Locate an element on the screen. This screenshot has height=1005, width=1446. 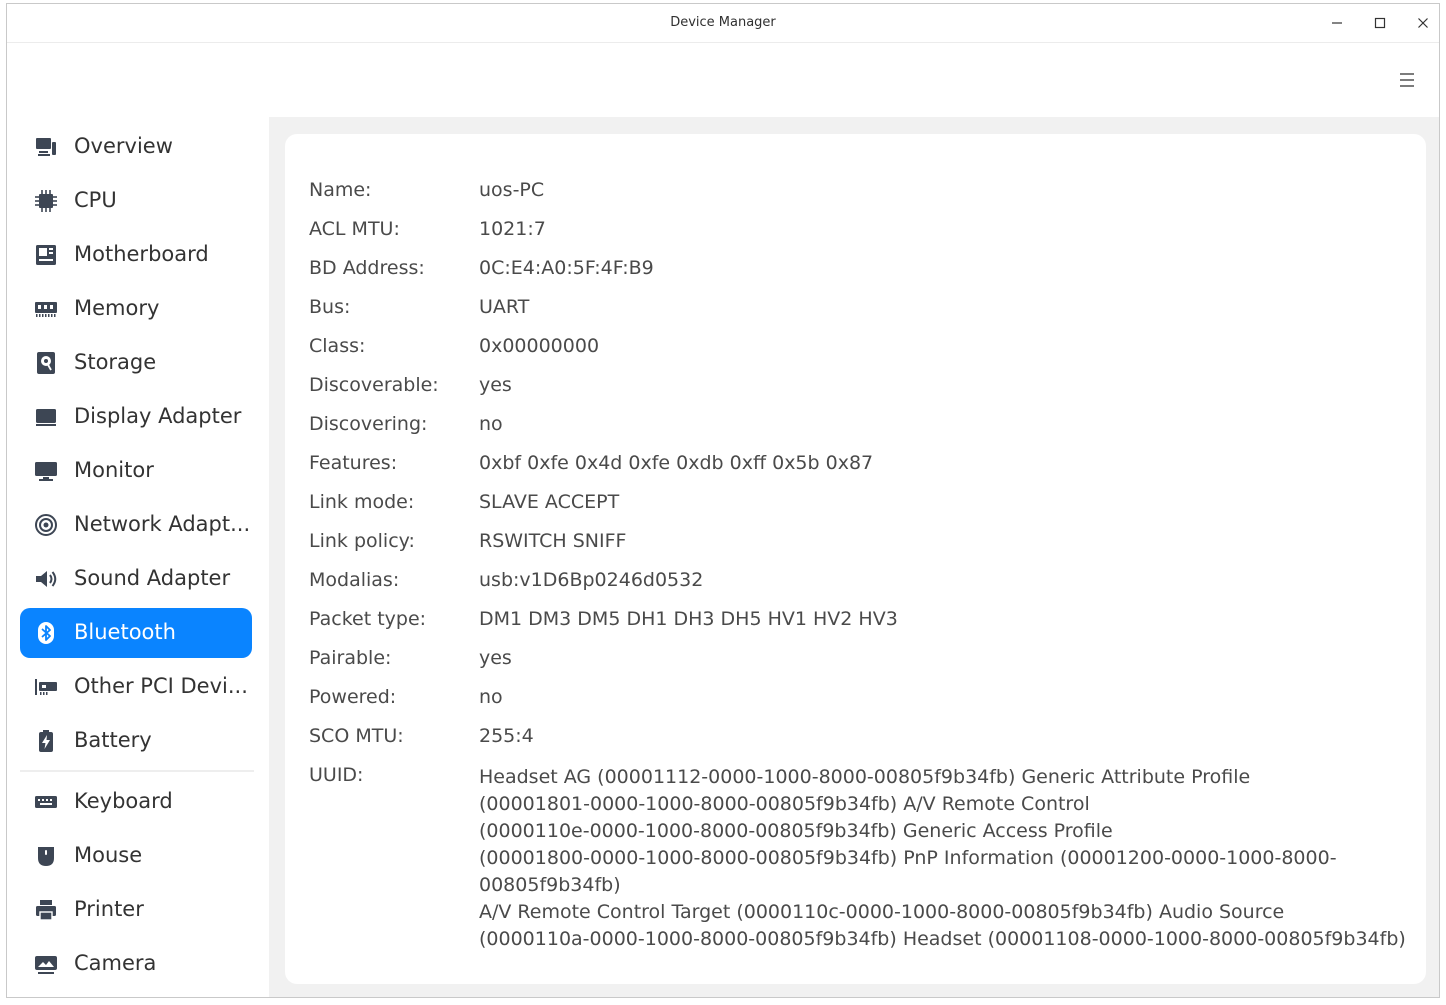
battery-icon is located at coordinates (46, 741).